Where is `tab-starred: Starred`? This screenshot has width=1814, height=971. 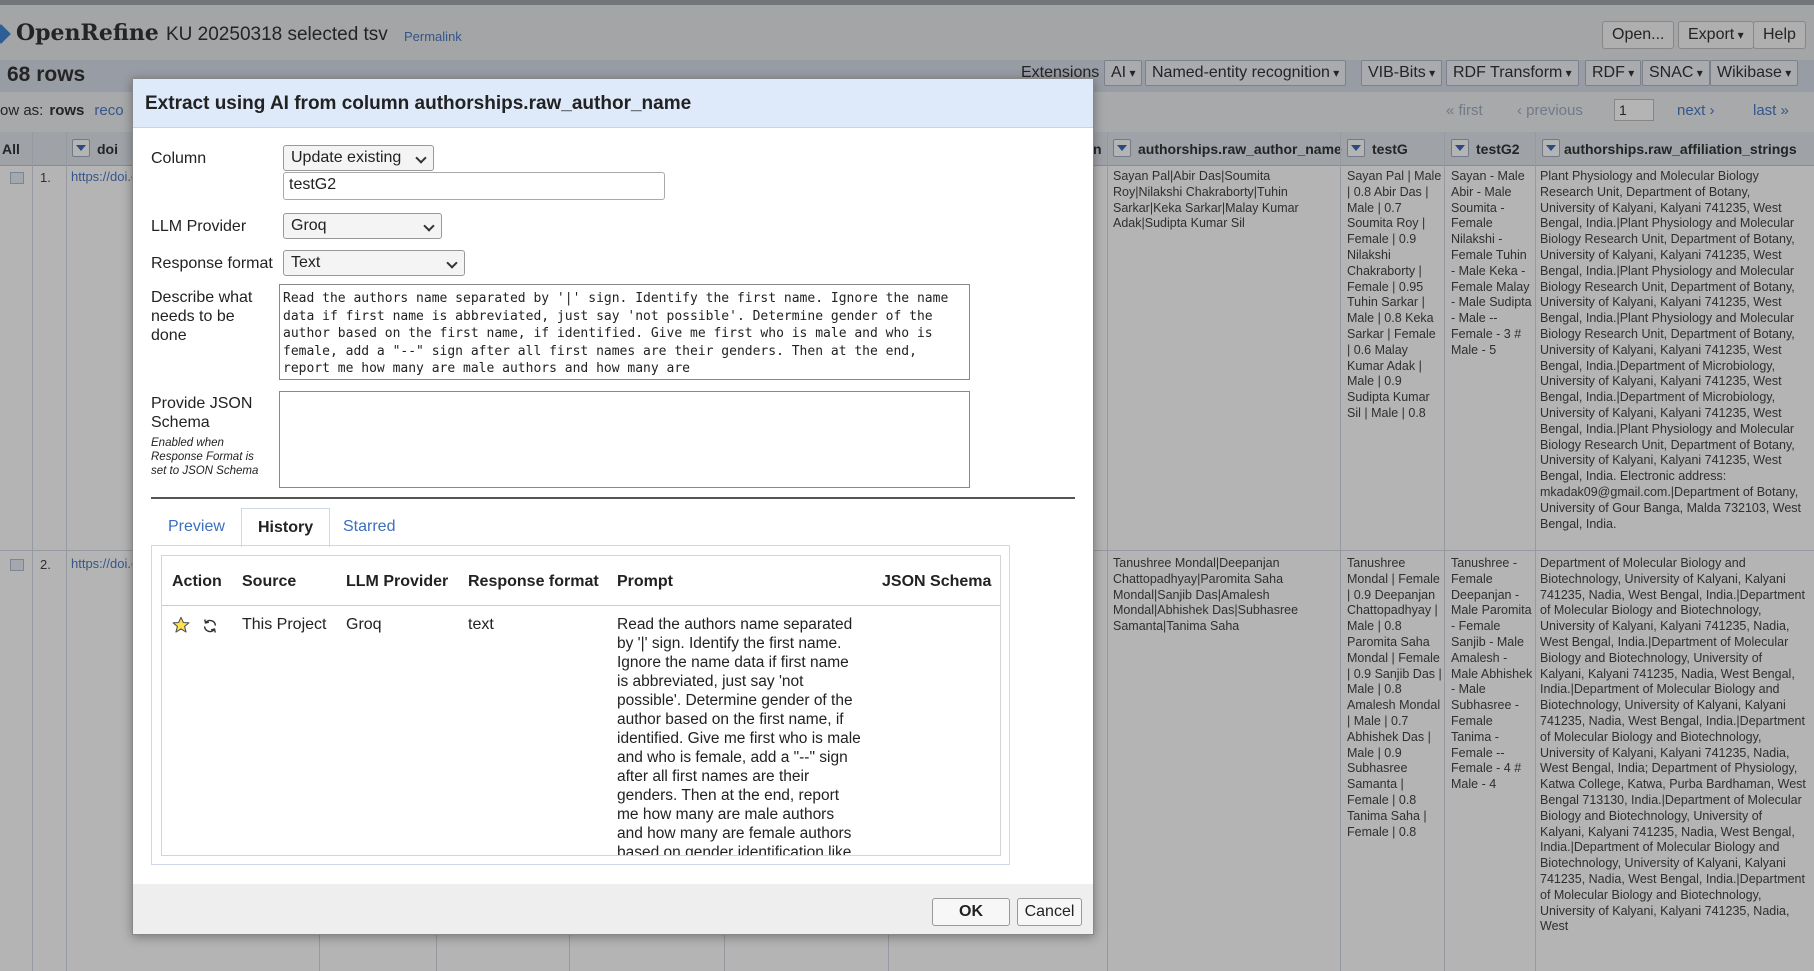
tab-starred: Starred is located at coordinates (369, 527).